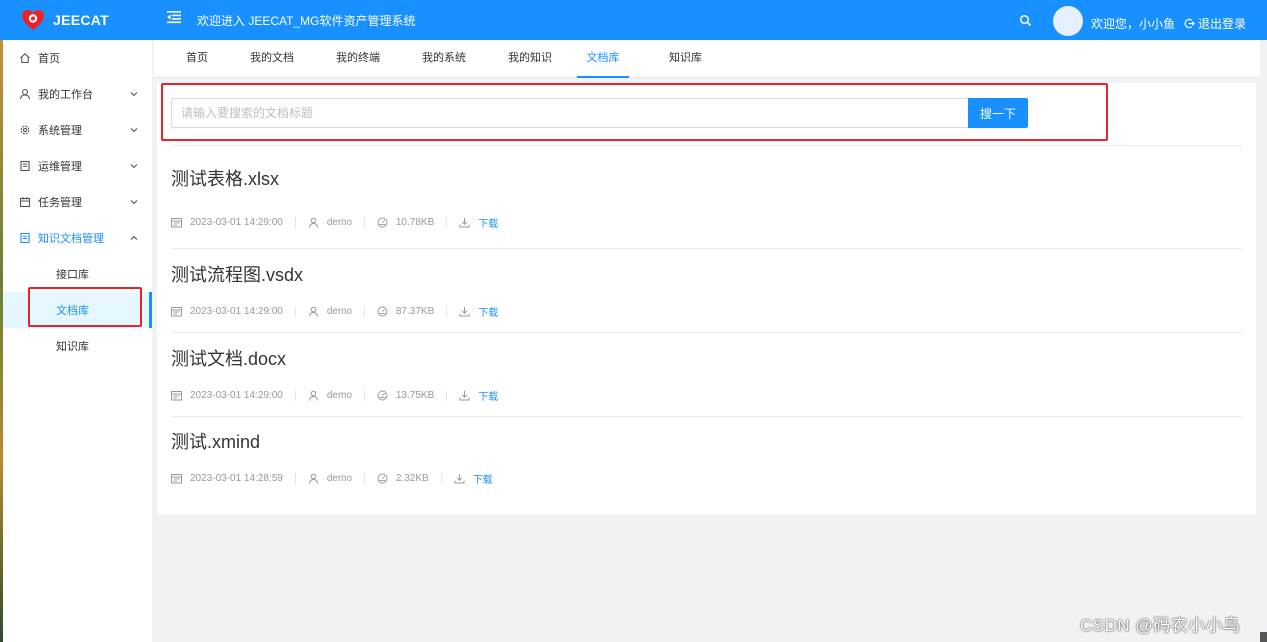 The width and height of the screenshot is (1267, 642). What do you see at coordinates (685, 59) in the screenshot?
I see `tab-knowledge-library: 知识库` at bounding box center [685, 59].